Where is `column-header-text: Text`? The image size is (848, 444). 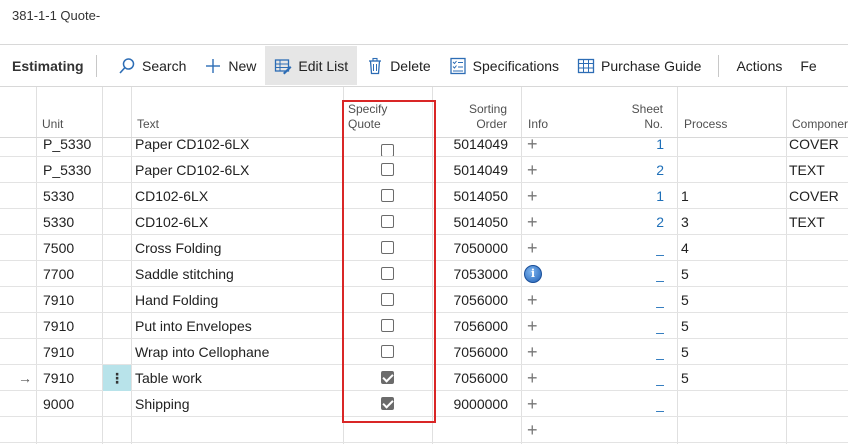
column-header-text: Text is located at coordinates (148, 124).